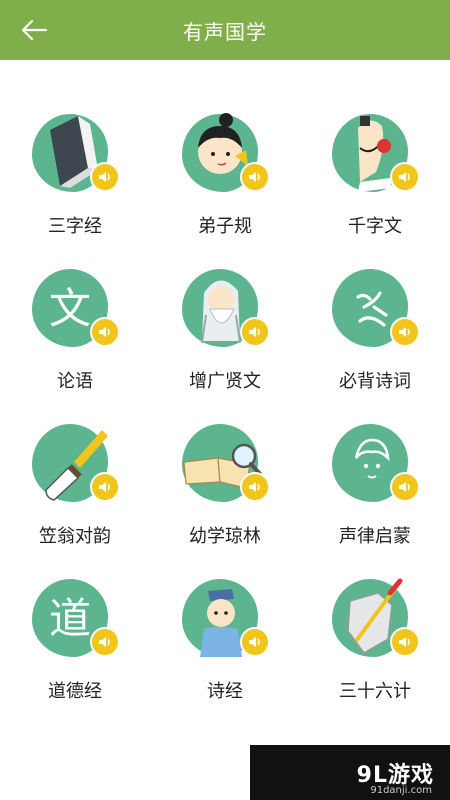 The image size is (450, 800). Describe the element at coordinates (221, 623) in the screenshot. I see `boy-scholar-icon` at that location.